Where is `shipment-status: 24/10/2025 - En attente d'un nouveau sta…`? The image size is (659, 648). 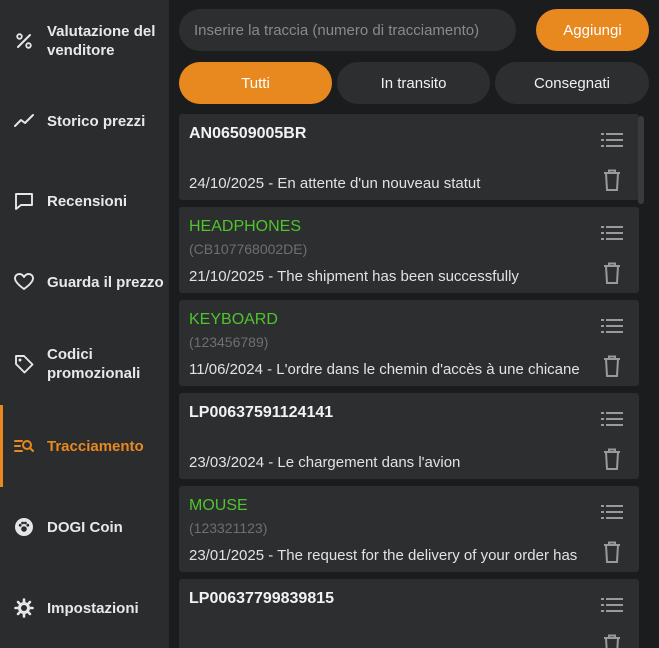
shipment-status: 24/10/2025 - En attente d'un nouveau sta… is located at coordinates (335, 183).